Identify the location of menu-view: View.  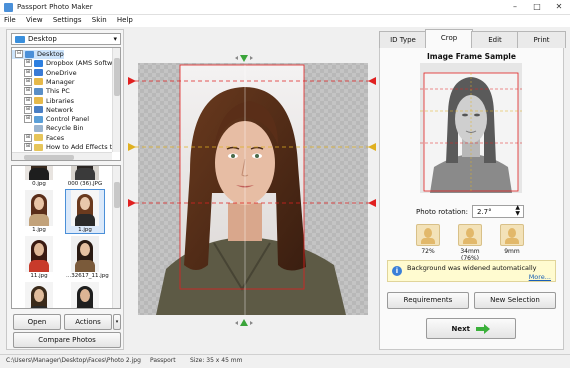
(34, 20).